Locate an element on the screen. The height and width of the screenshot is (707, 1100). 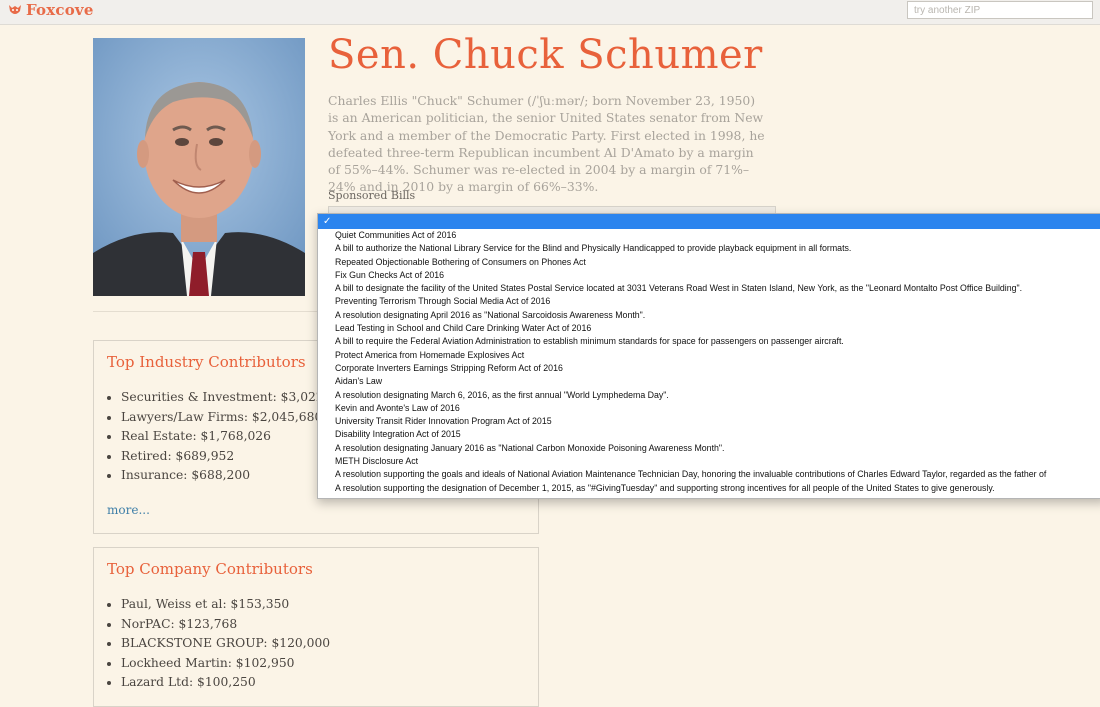
zip-search-input is located at coordinates (1000, 10).